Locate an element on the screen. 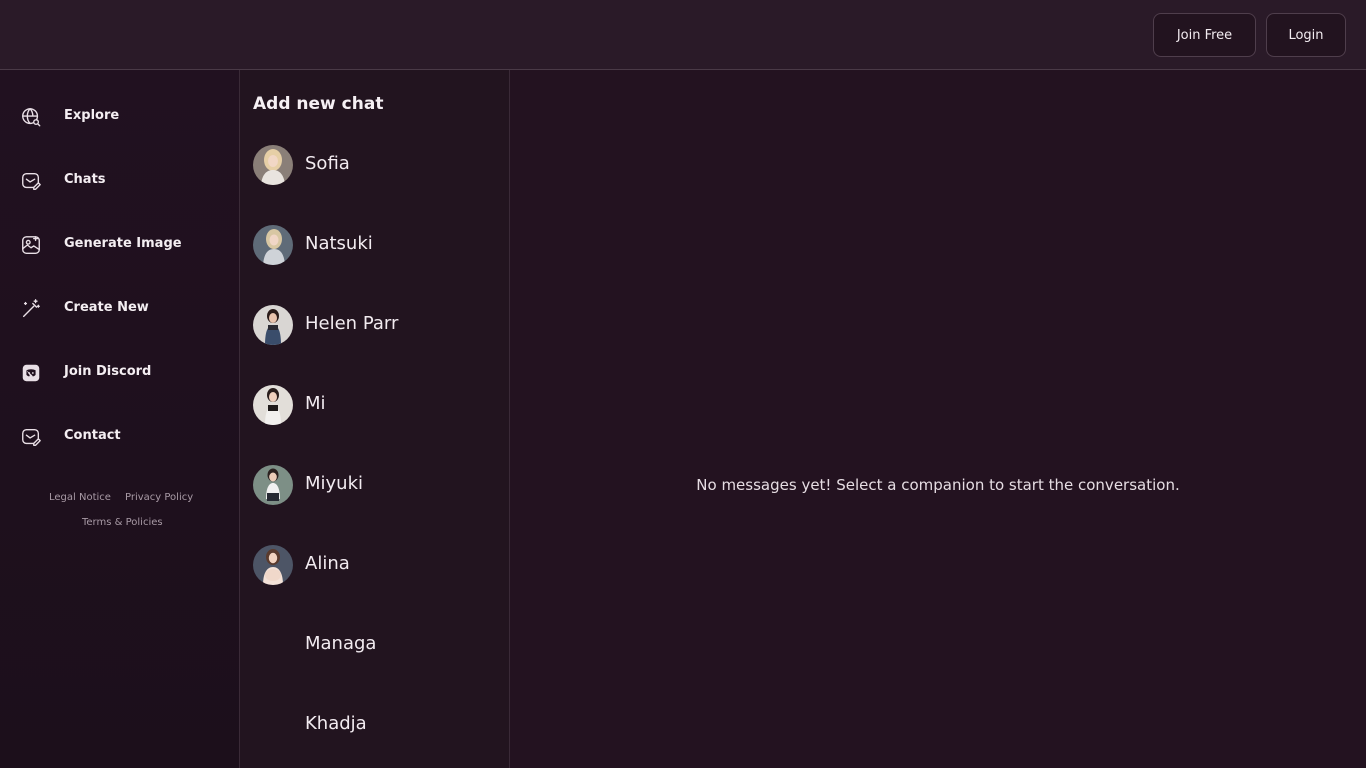  list-item: Managa is located at coordinates (373, 645).